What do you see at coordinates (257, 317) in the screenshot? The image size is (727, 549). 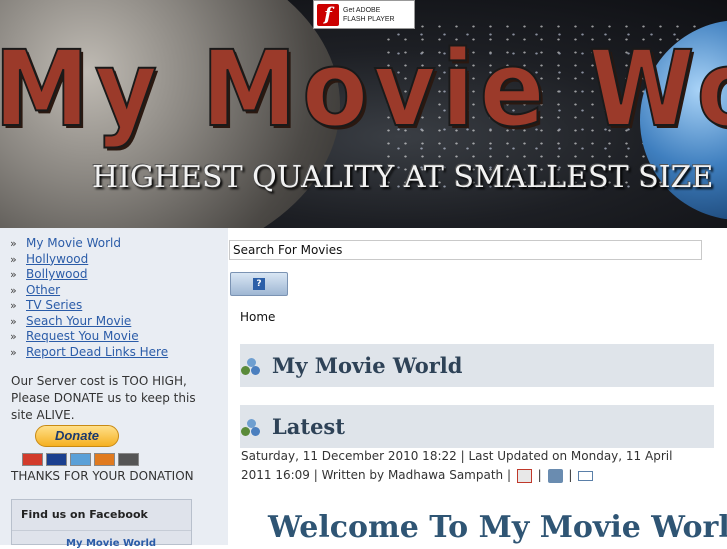 I see `breadcrumb: Home` at bounding box center [257, 317].